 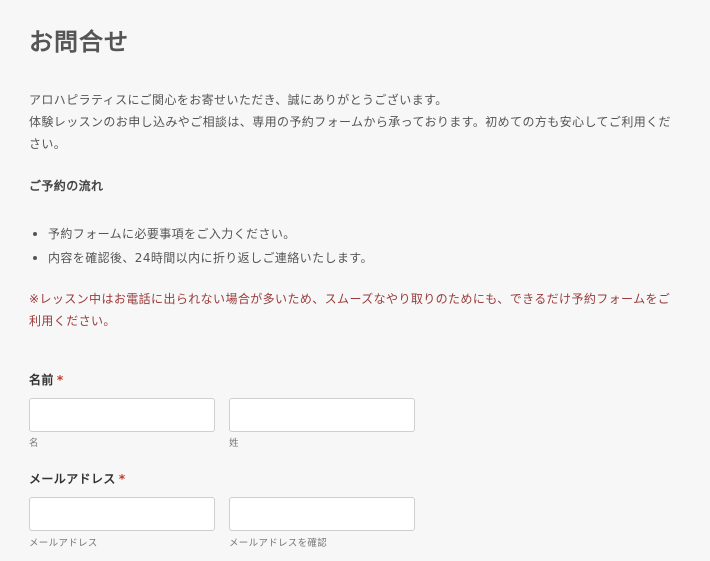 What do you see at coordinates (322, 514) in the screenshot?
I see `email-confirm-input` at bounding box center [322, 514].